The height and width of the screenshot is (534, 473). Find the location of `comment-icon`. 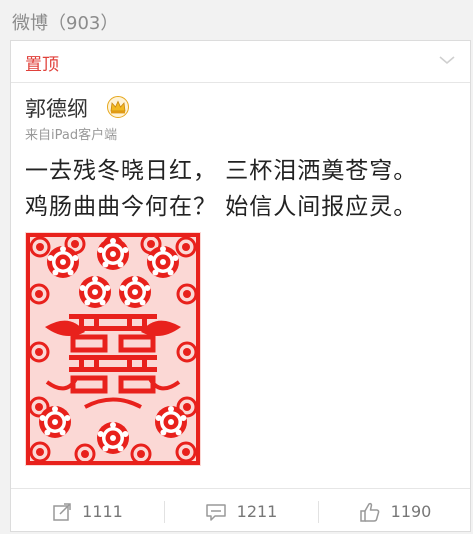

comment-icon is located at coordinates (215, 512).